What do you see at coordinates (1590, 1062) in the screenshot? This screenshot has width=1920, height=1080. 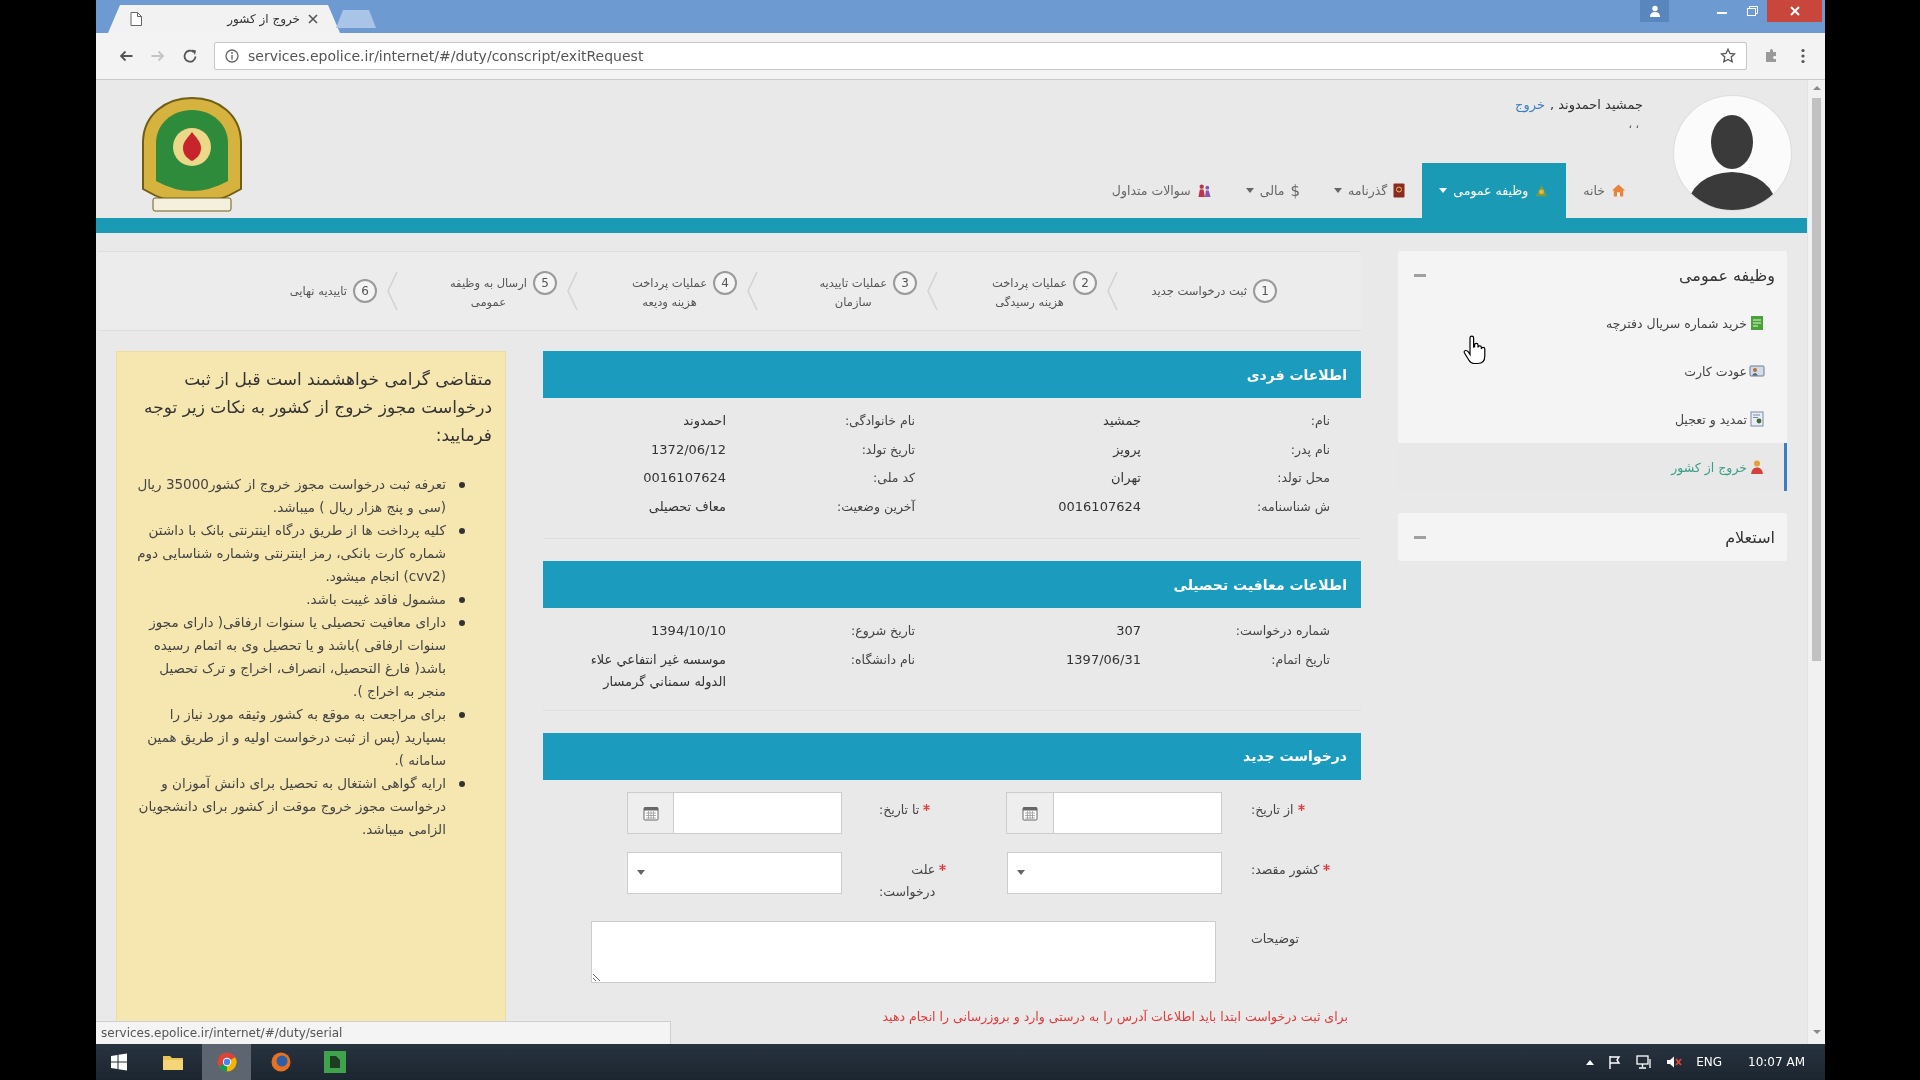 I see `caret-up-icon` at bounding box center [1590, 1062].